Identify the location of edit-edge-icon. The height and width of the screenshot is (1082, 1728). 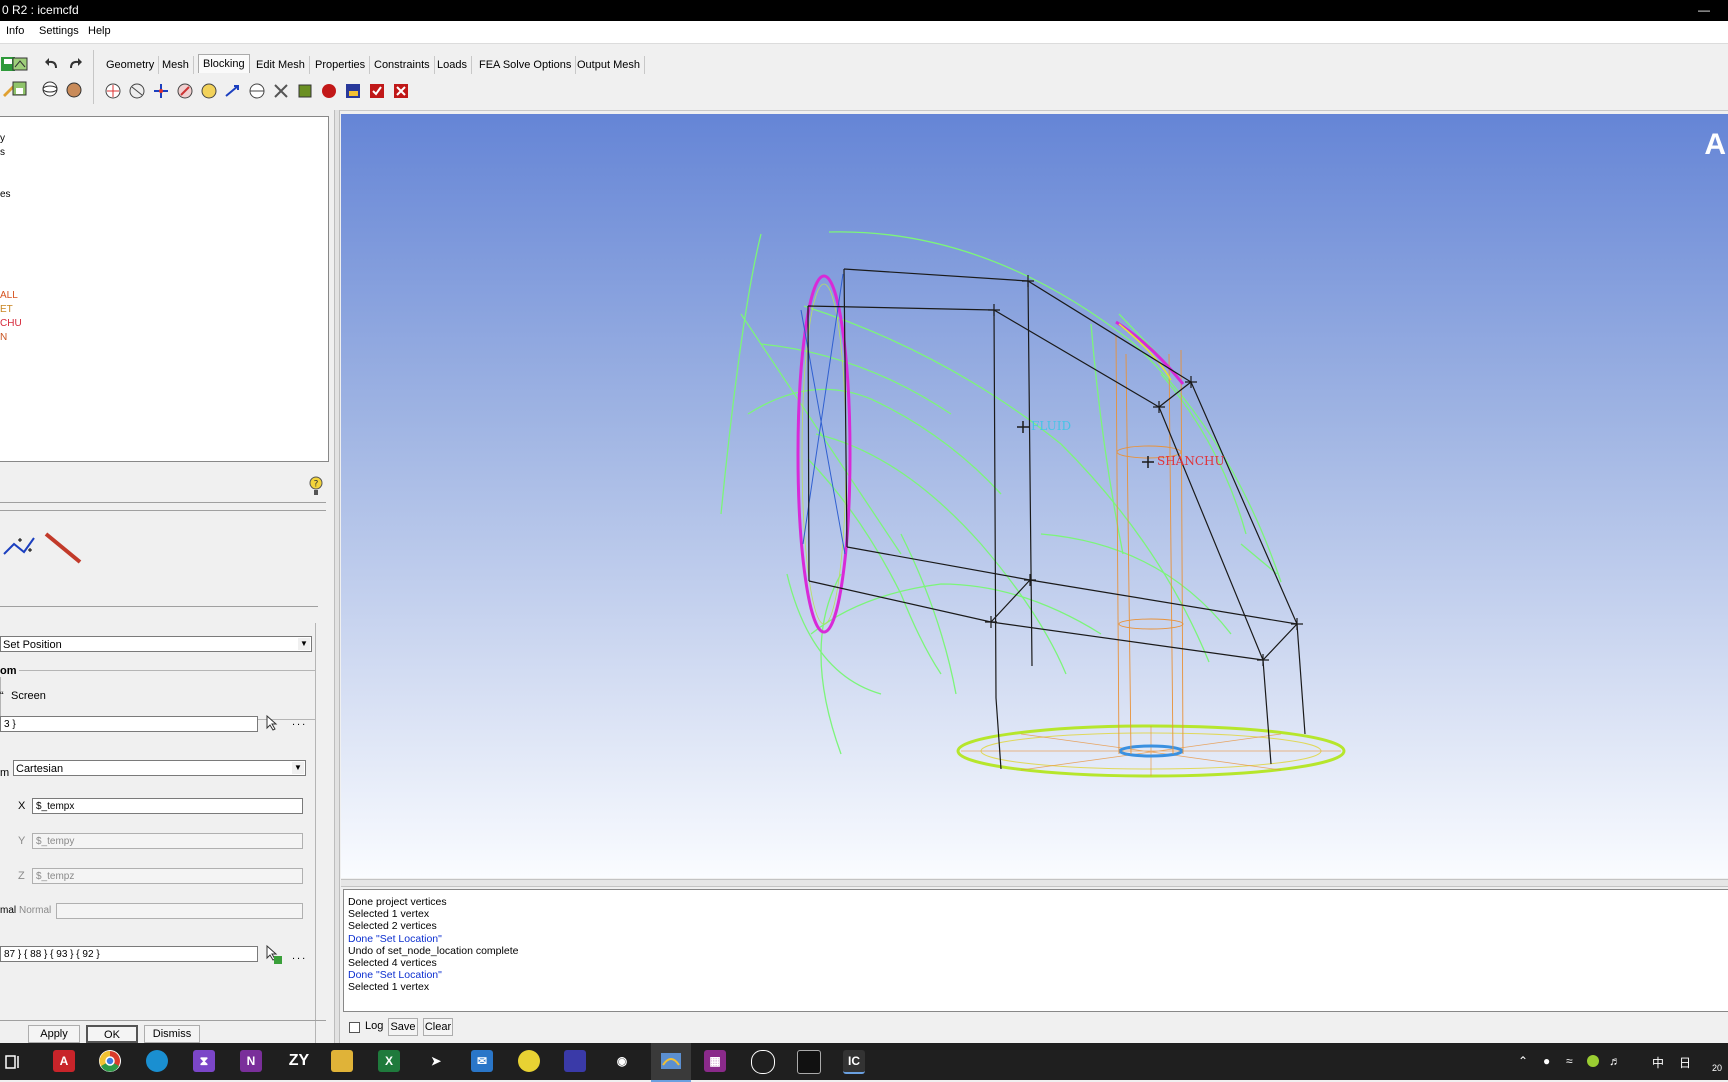
(281, 91).